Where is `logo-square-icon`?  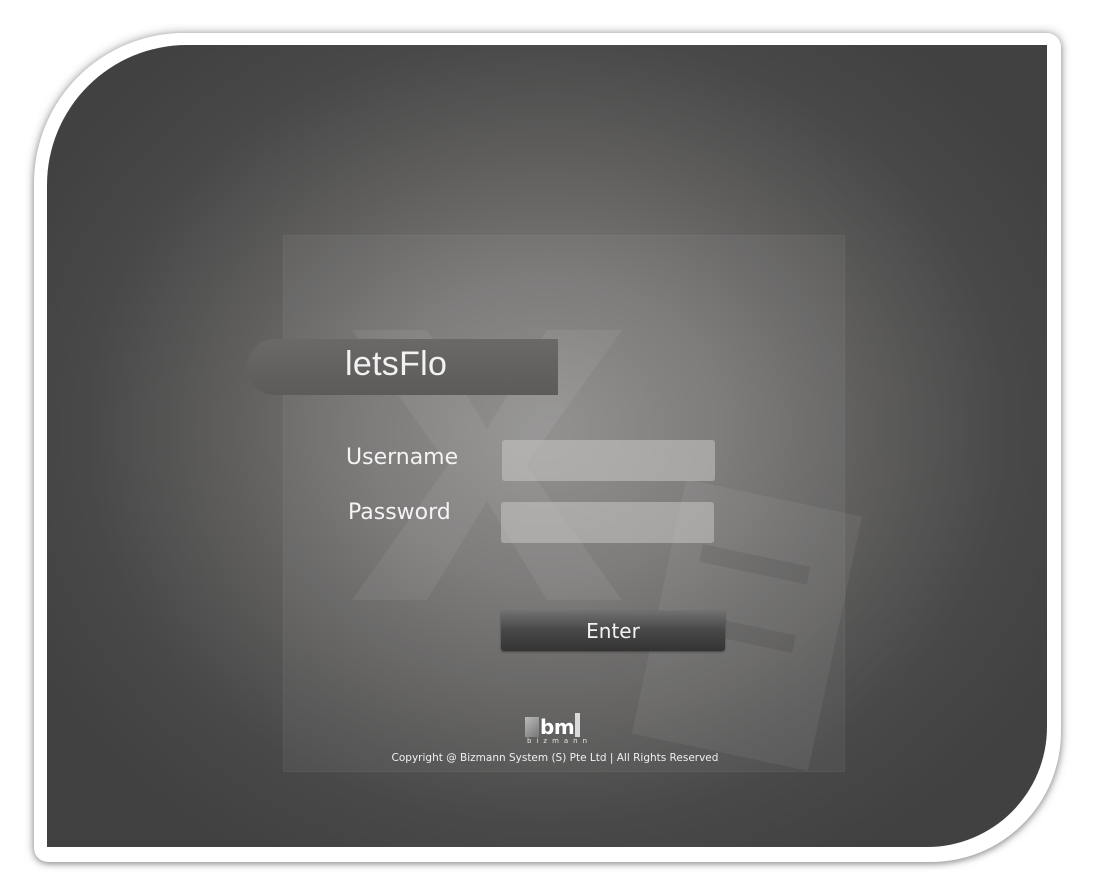
logo-square-icon is located at coordinates (532, 727).